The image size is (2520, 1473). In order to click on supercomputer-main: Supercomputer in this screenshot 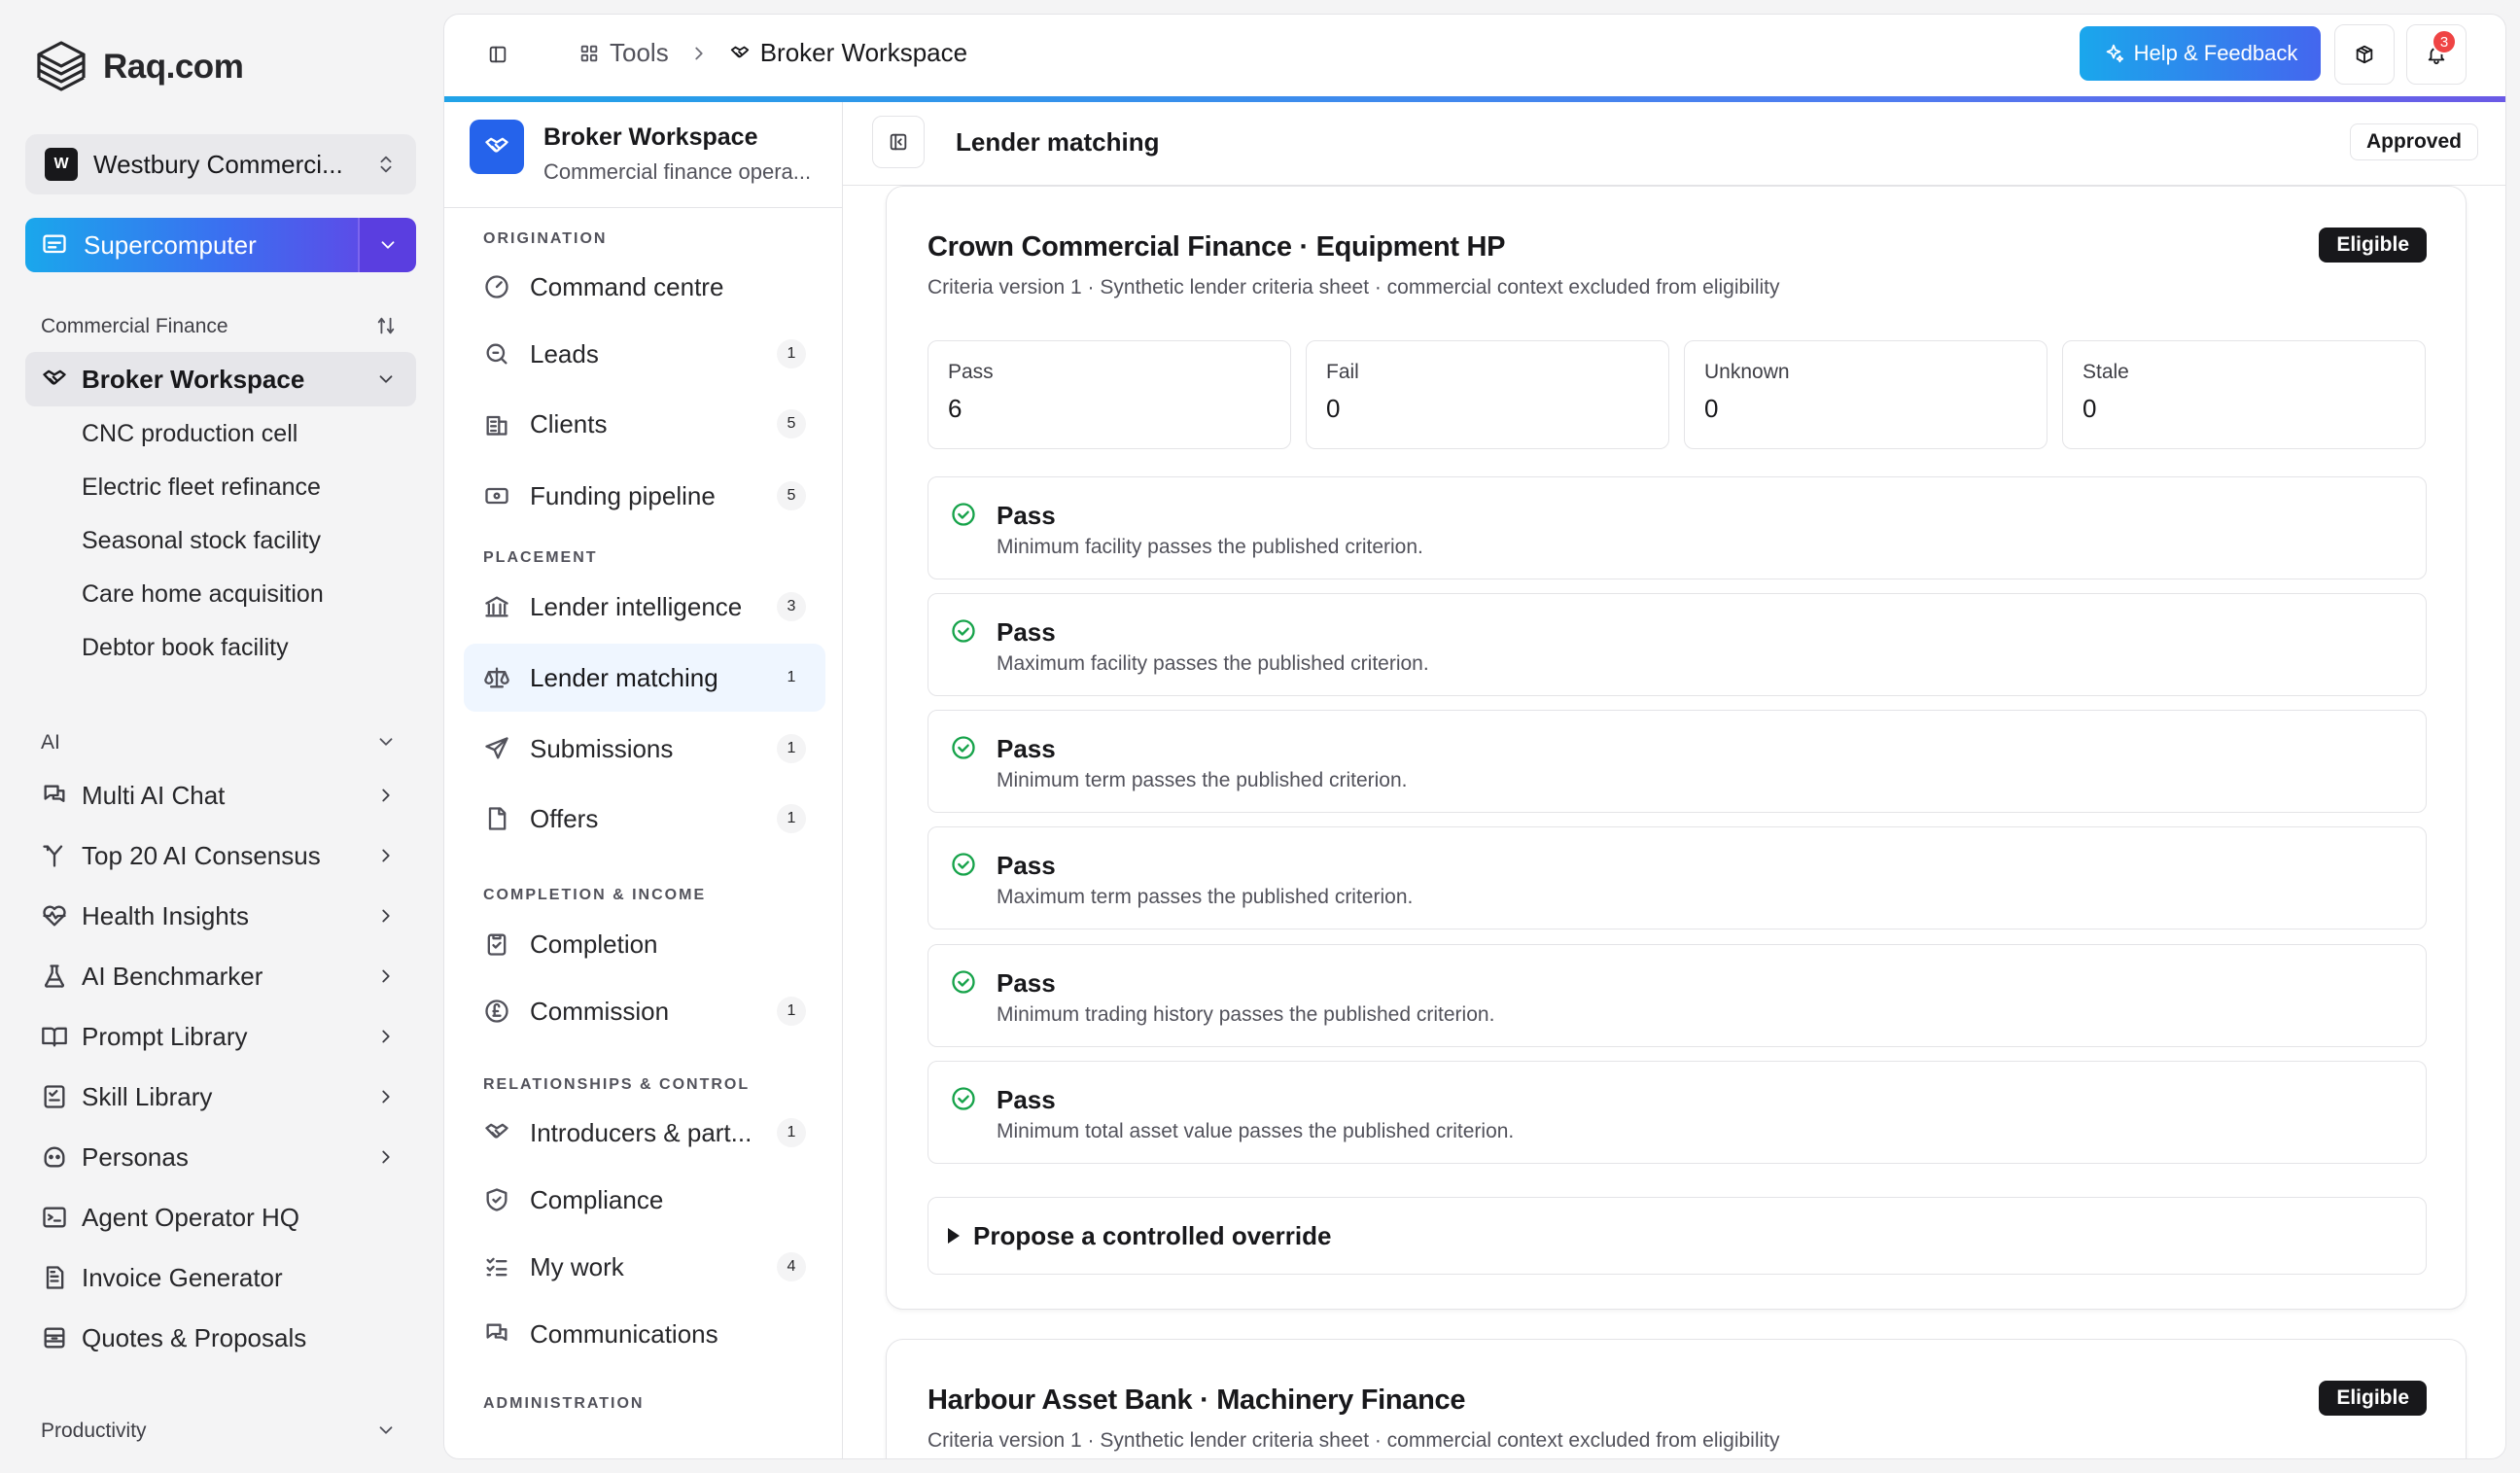, I will do `click(191, 245)`.